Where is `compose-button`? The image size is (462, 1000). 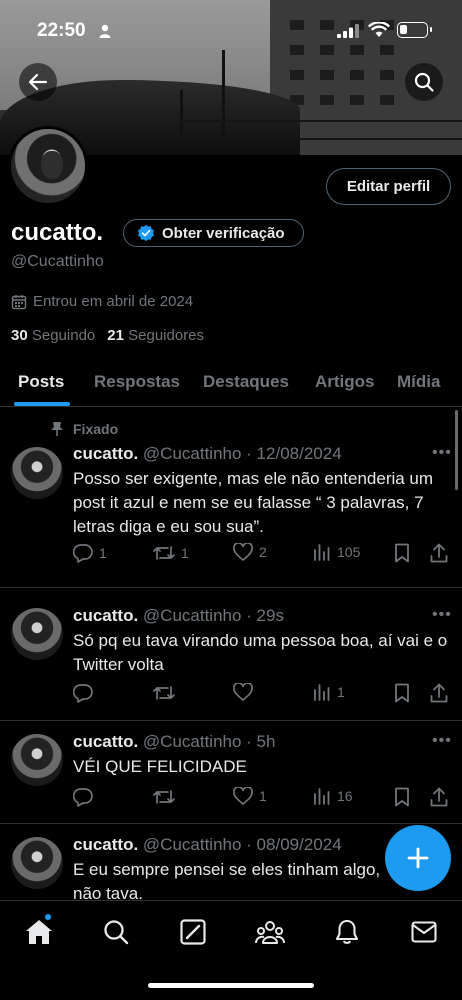
compose-button is located at coordinates (418, 858).